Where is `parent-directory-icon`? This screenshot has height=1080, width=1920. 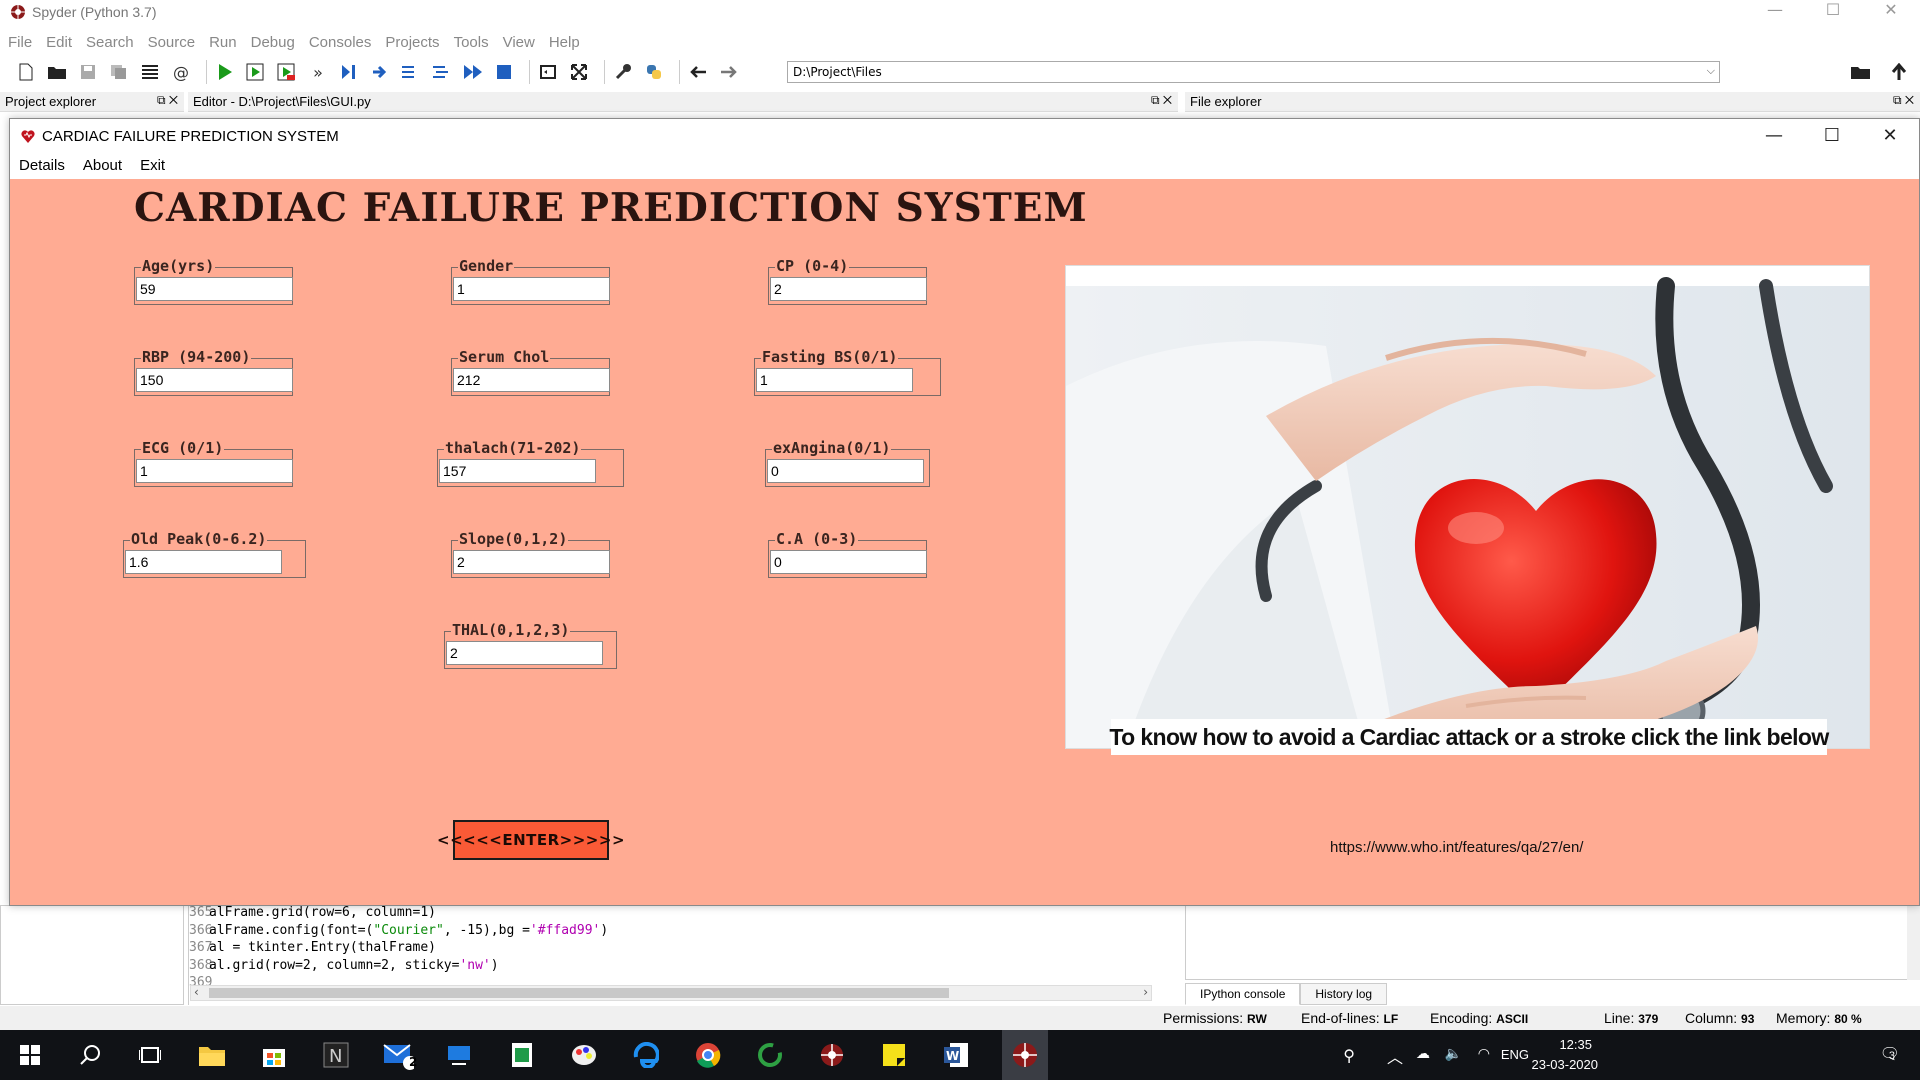 parent-directory-icon is located at coordinates (1899, 72).